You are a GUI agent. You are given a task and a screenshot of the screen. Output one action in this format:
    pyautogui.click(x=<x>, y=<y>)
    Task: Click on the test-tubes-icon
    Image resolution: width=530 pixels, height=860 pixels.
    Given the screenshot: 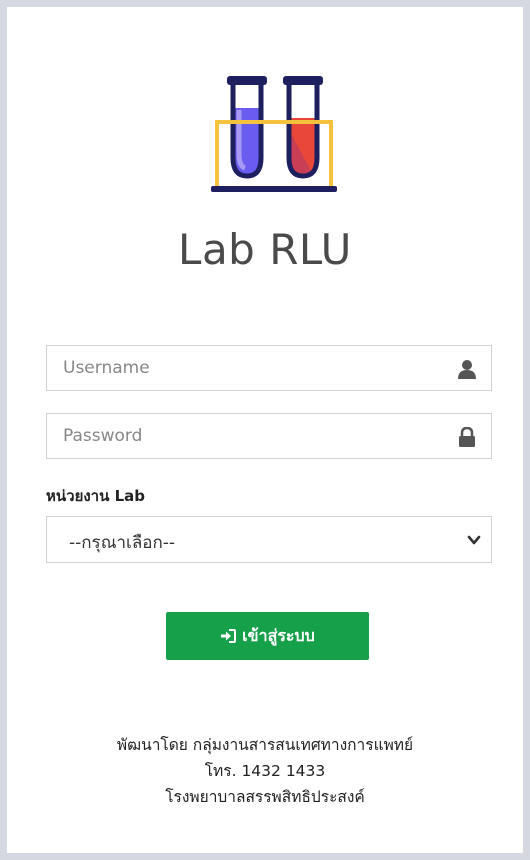 What is the action you would take?
    pyautogui.click(x=274, y=134)
    